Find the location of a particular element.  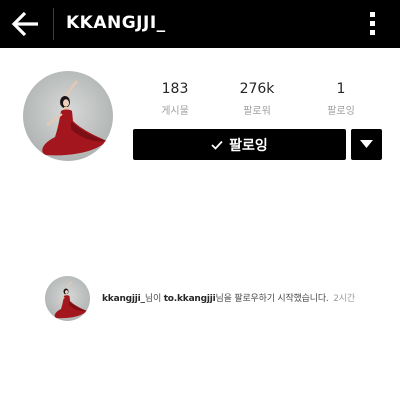

follow-options-dropdown is located at coordinates (366, 144).